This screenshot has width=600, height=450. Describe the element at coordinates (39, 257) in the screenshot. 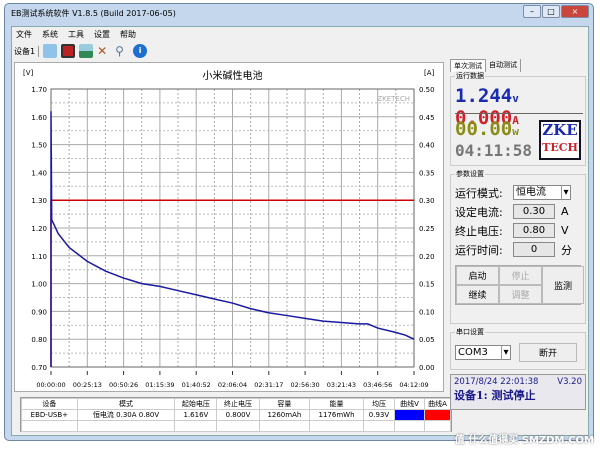

I see `y-tick-label: 1.10` at that location.